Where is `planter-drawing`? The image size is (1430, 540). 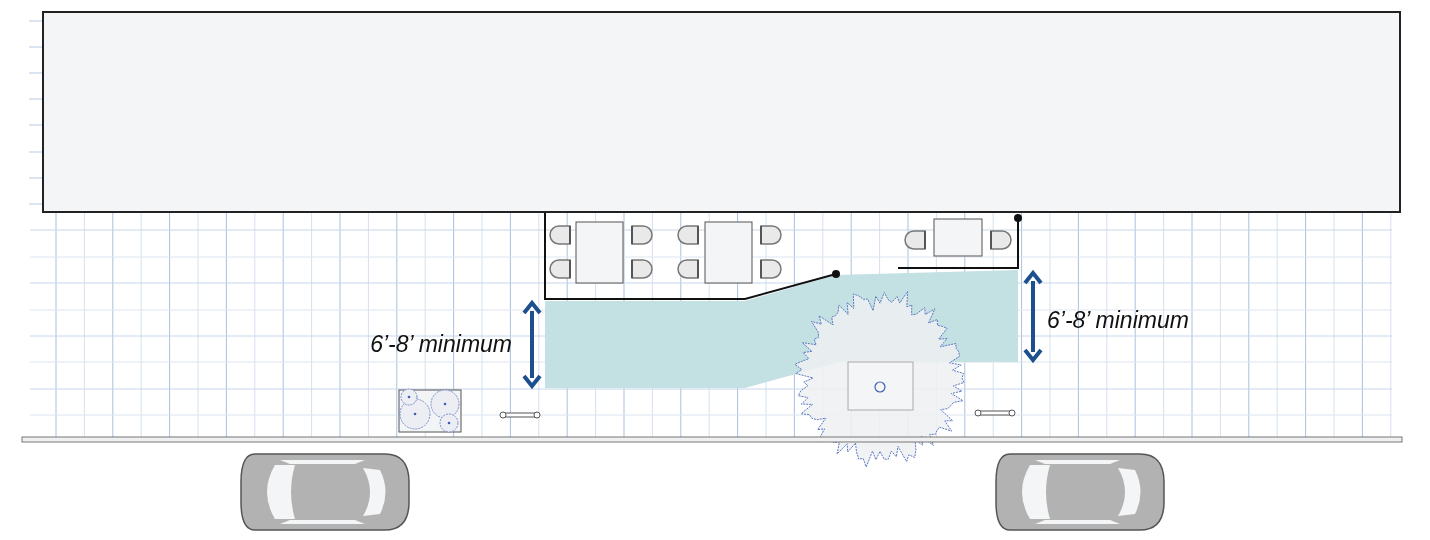 planter-drawing is located at coordinates (430, 410).